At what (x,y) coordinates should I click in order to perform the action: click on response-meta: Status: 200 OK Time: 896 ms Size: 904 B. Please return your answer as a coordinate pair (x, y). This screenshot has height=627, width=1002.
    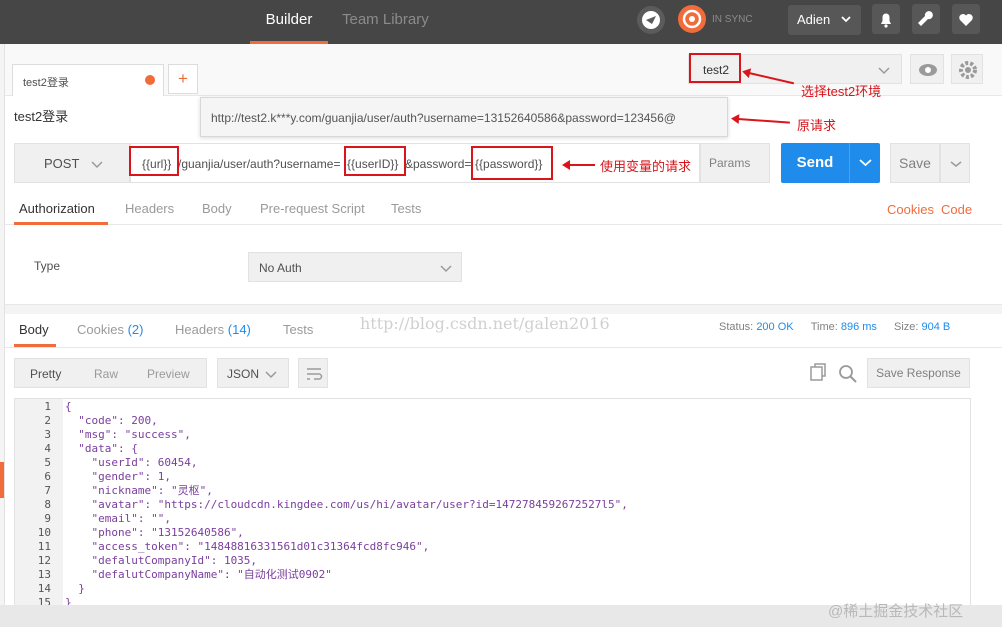
    Looking at the image, I should click on (834, 327).